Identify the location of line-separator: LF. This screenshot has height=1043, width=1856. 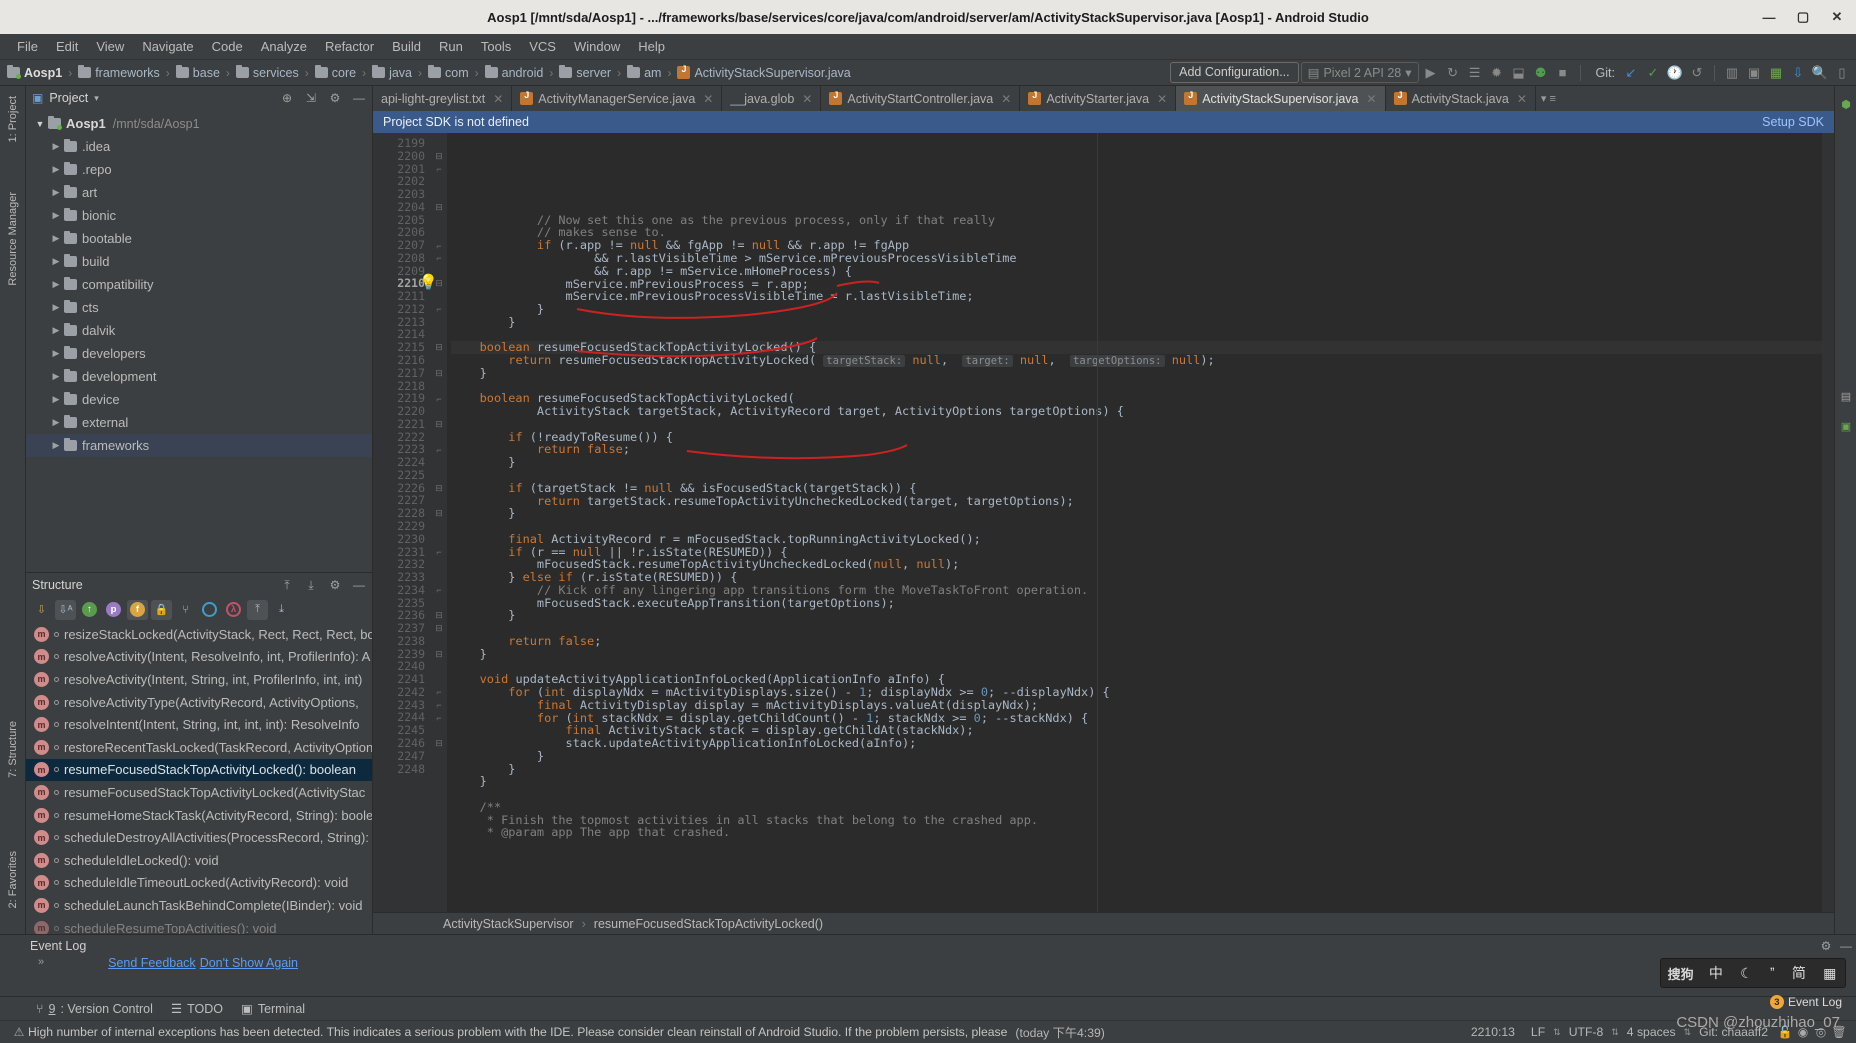
(1538, 1032).